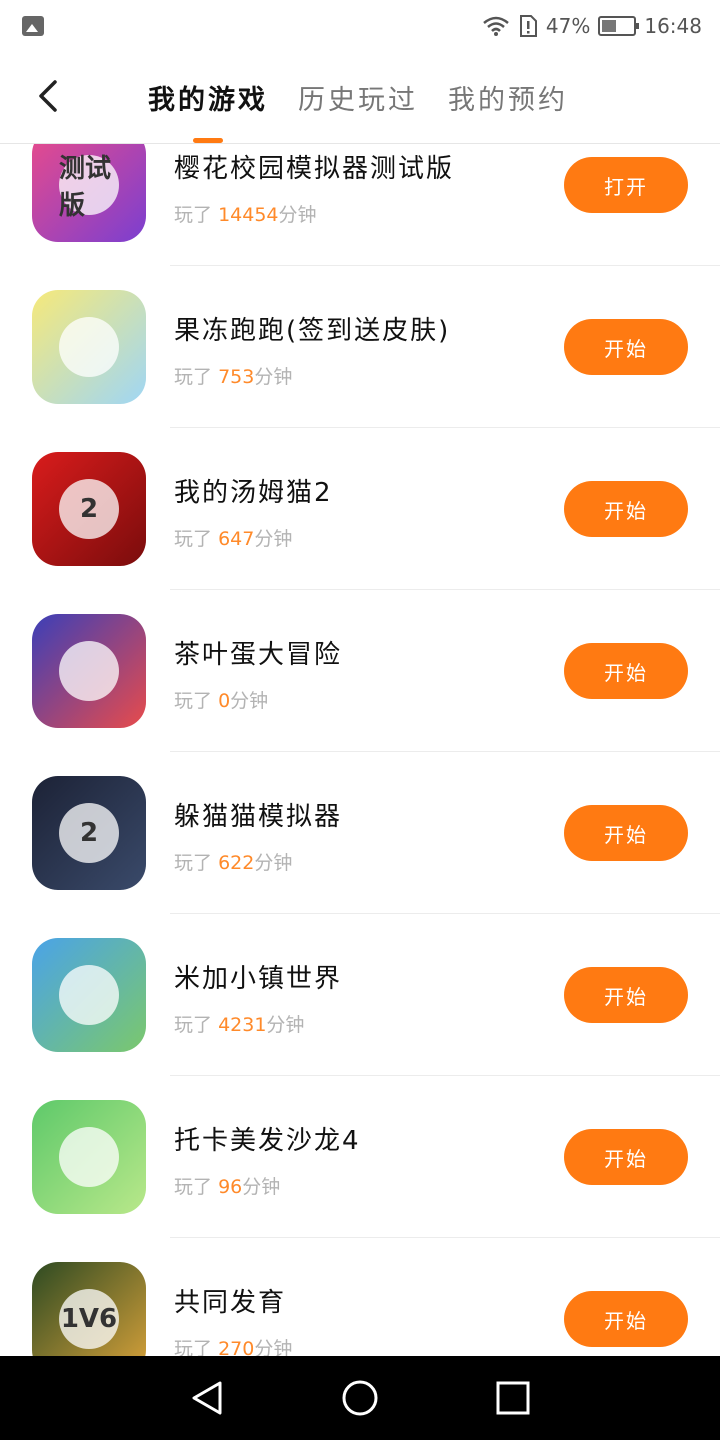 This screenshot has height=1440, width=720. What do you see at coordinates (619, 26) in the screenshot?
I see `battery-icon` at bounding box center [619, 26].